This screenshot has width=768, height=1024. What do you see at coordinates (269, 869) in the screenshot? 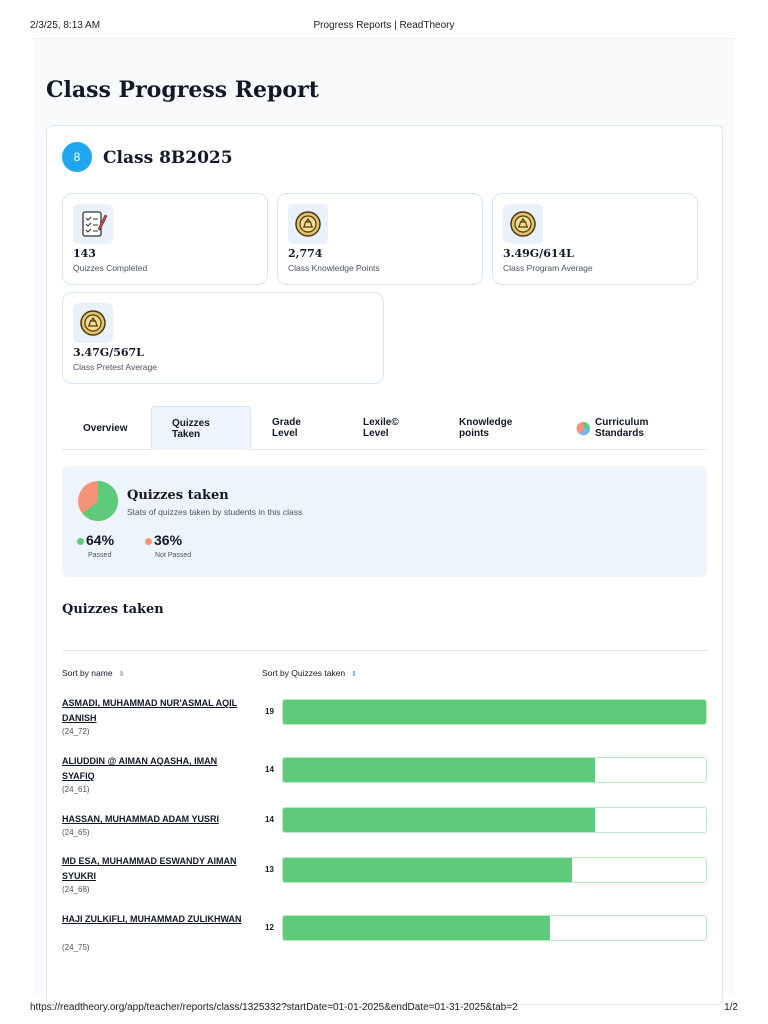
I see `quiz-count: 13` at bounding box center [269, 869].